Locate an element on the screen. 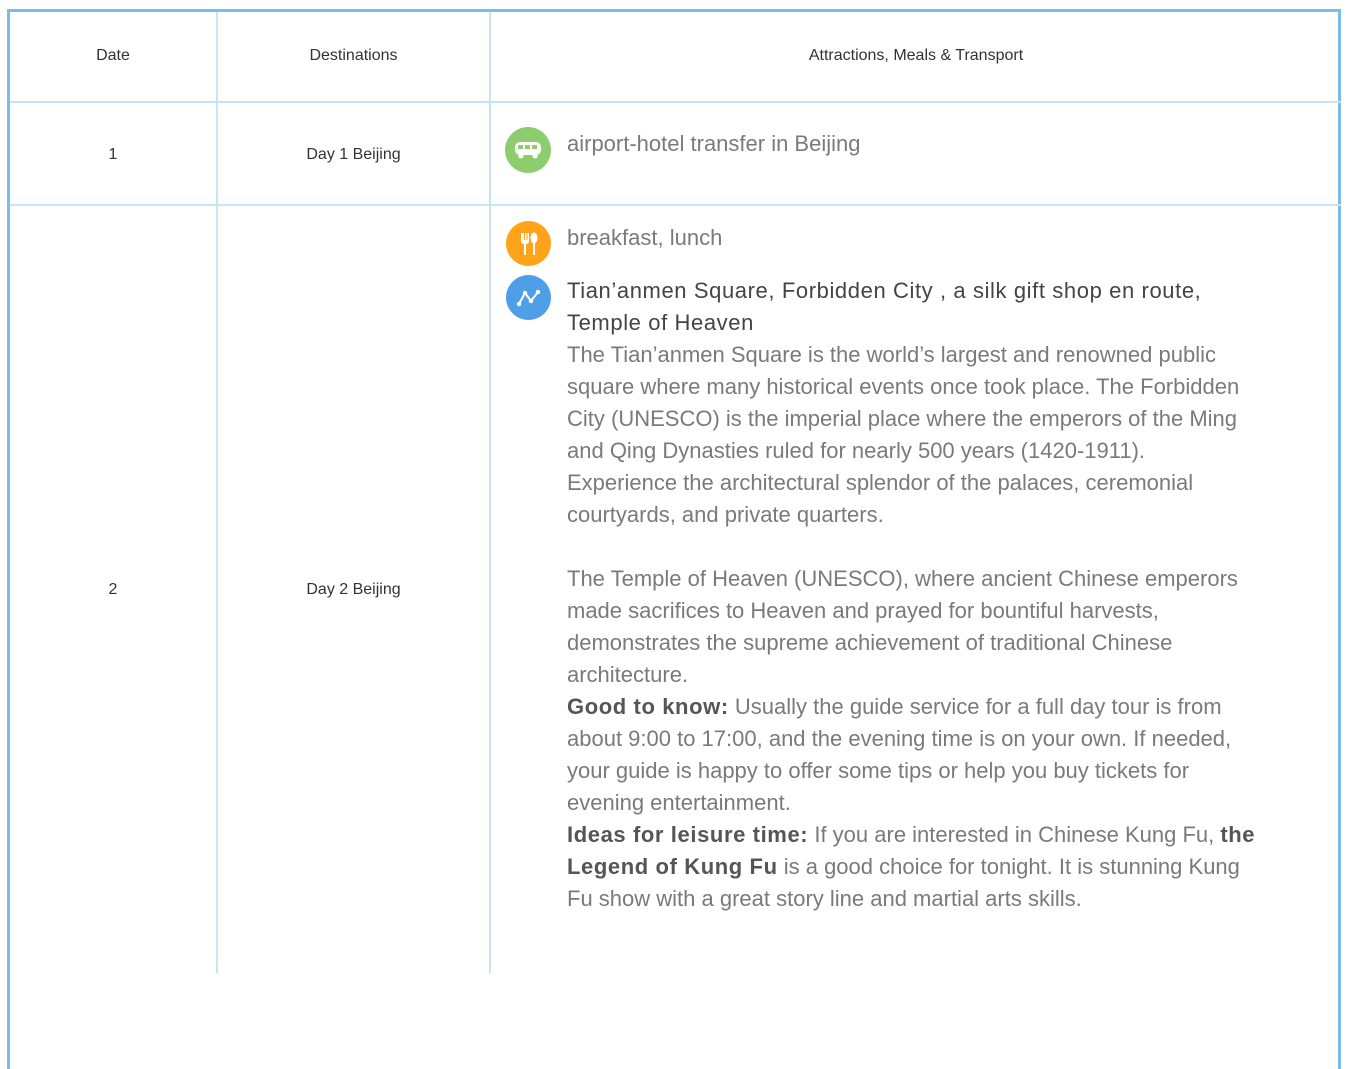 This screenshot has width=1347, height=1069. bus-icon is located at coordinates (528, 150).